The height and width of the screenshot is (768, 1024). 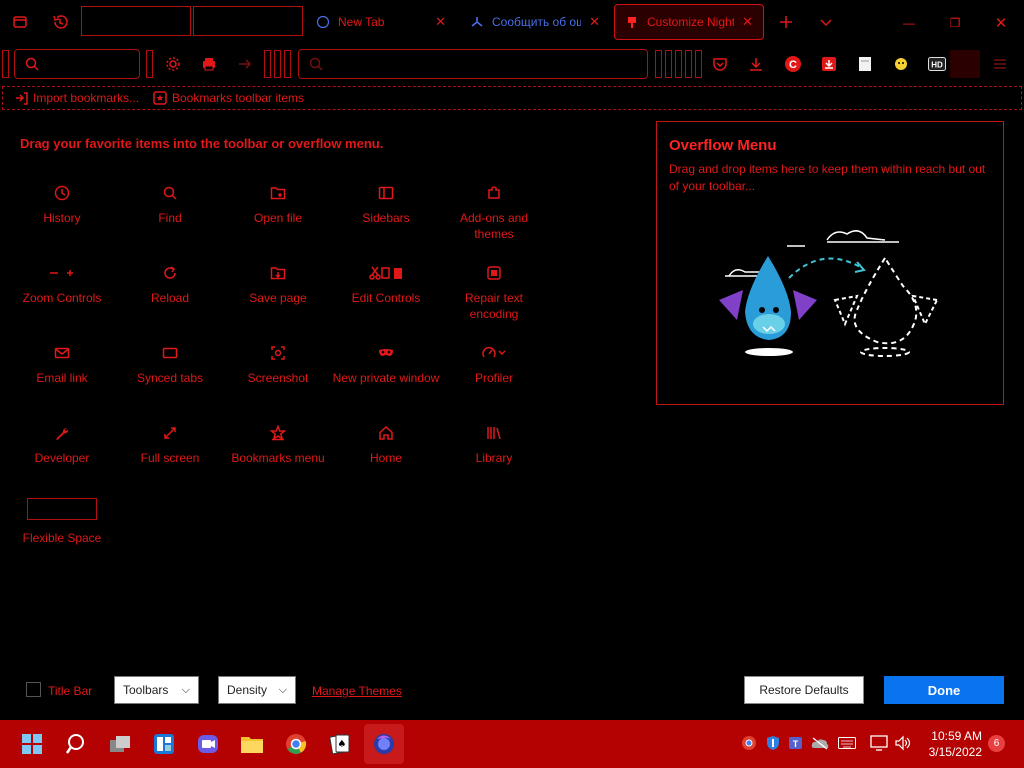 What do you see at coordinates (793, 64) in the screenshot?
I see `extension-c-icon: C` at bounding box center [793, 64].